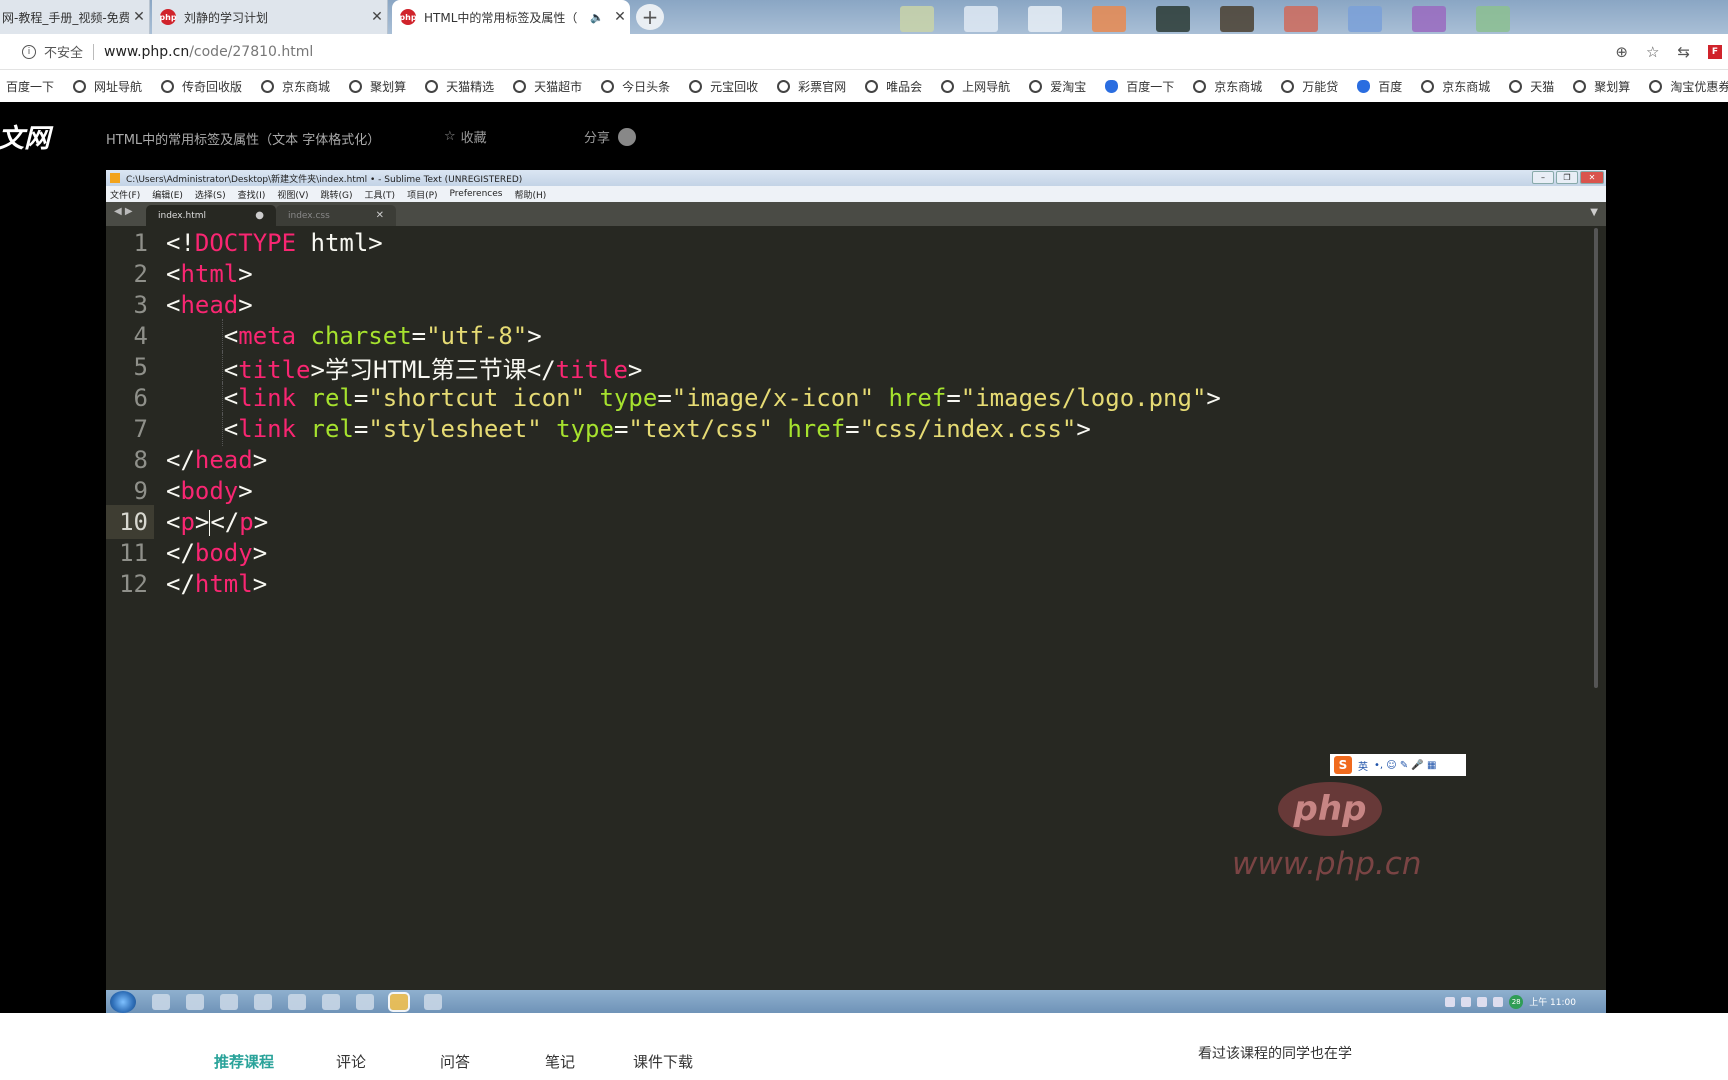  Describe the element at coordinates (336, 215) in the screenshot. I see `editor-tab-index-css: index.css ✕` at that location.